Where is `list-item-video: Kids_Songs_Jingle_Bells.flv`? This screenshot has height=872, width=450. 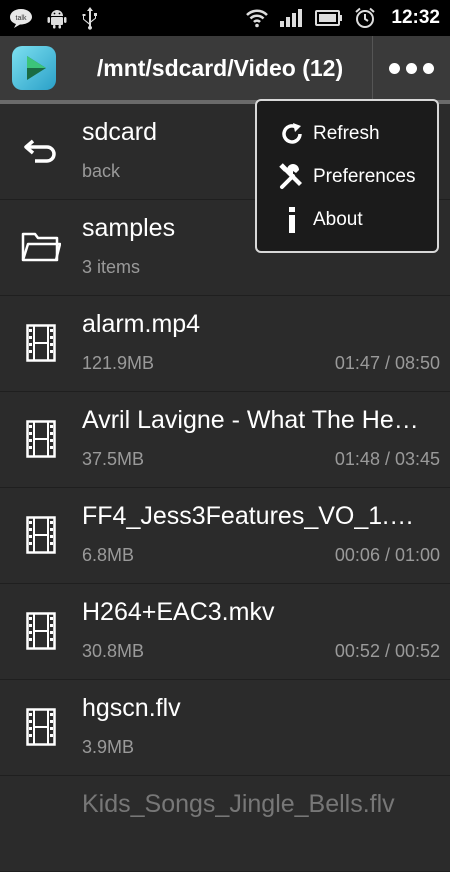 list-item-video: Kids_Songs_Jingle_Bells.flv is located at coordinates (225, 824).